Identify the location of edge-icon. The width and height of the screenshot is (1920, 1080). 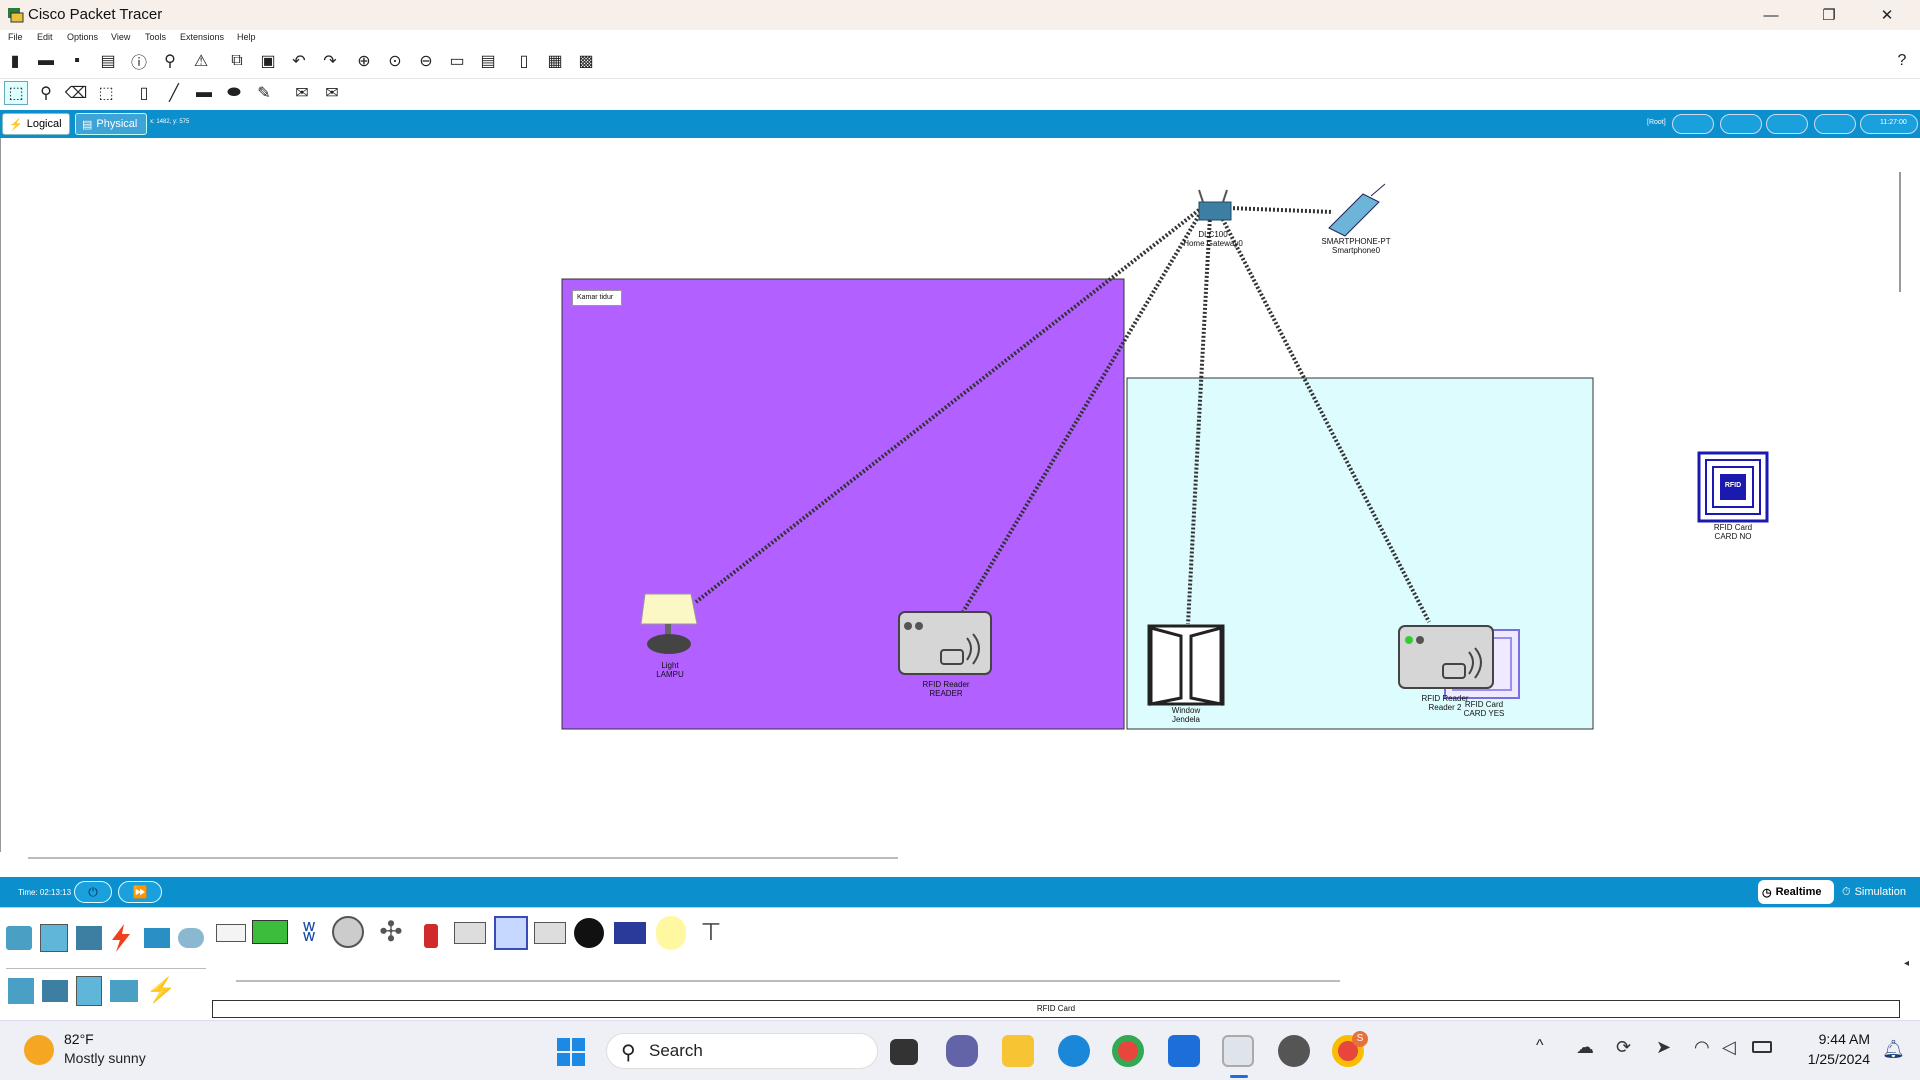
(1074, 1051).